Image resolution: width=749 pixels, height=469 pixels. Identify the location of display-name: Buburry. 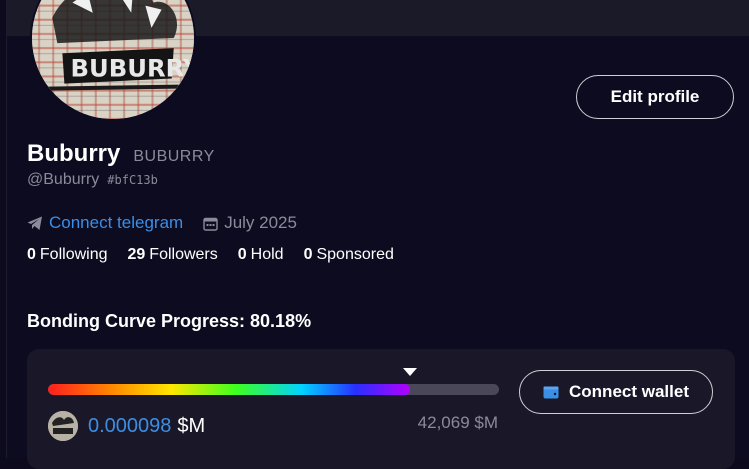
(74, 153).